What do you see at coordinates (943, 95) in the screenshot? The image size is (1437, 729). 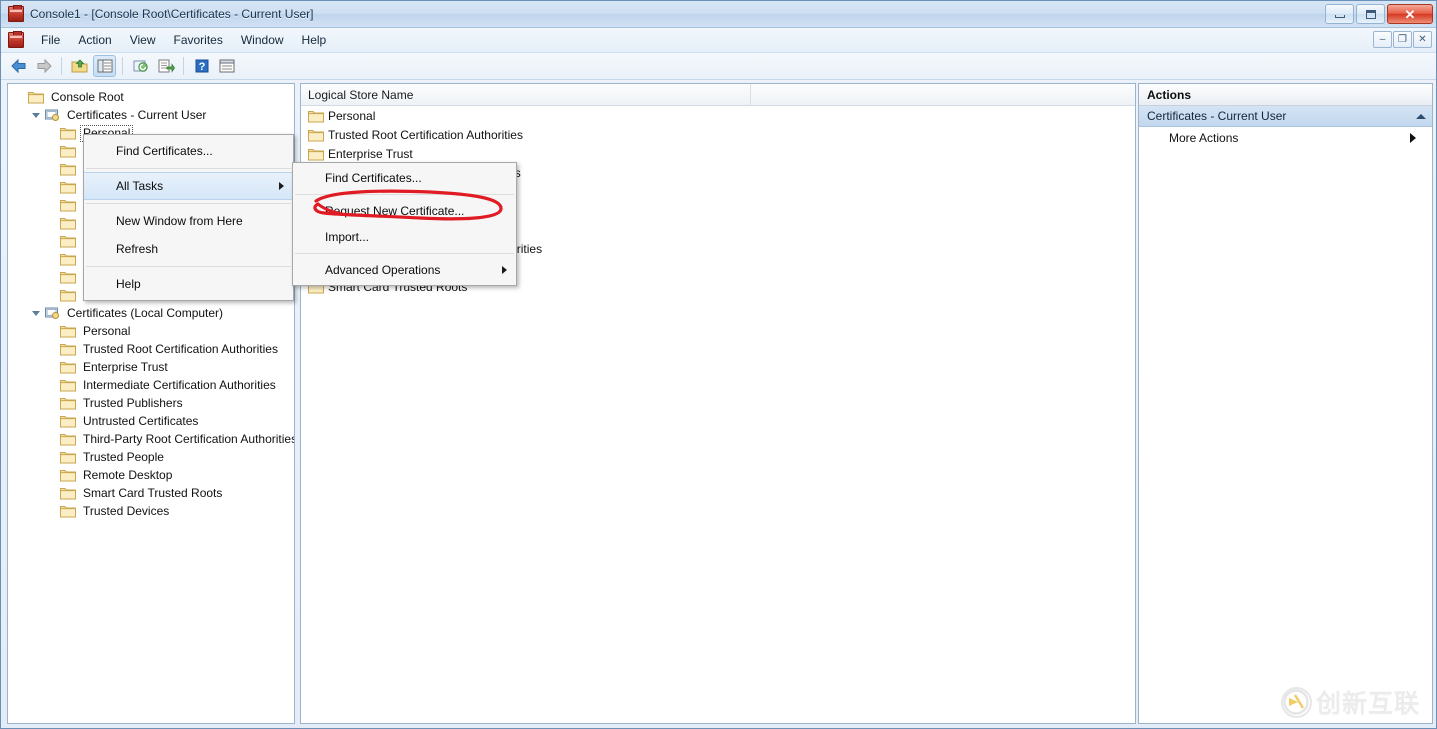 I see `column-header-empty` at bounding box center [943, 95].